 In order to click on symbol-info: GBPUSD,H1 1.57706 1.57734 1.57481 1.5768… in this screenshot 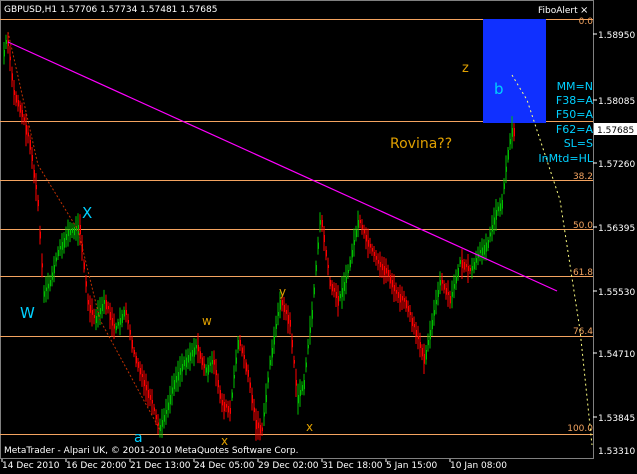, I will do `click(110, 10)`.